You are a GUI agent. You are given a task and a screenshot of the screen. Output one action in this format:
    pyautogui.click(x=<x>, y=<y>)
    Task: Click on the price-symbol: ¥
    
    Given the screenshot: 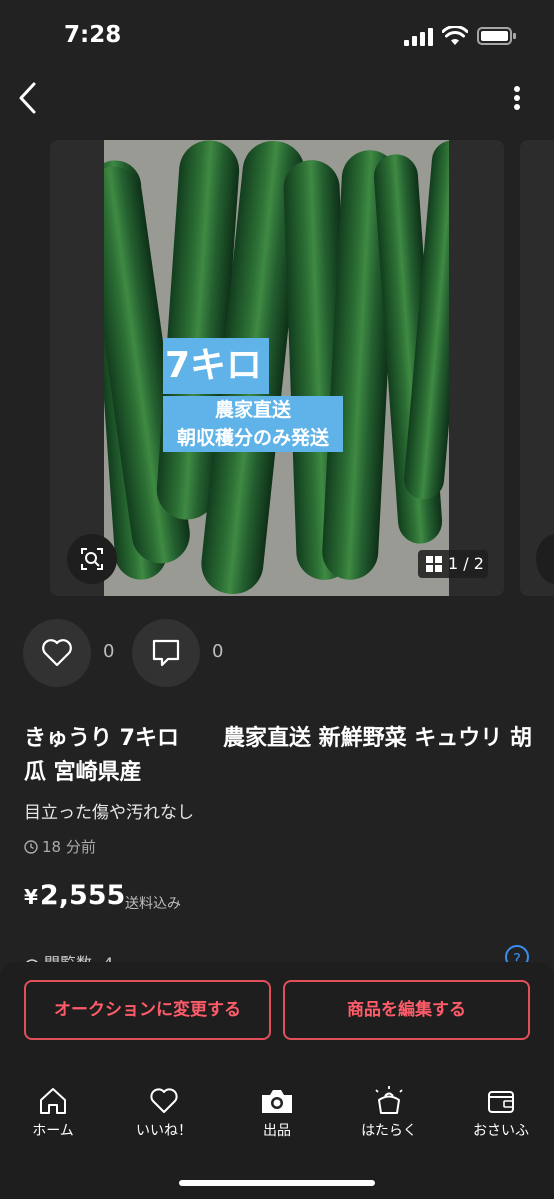 What is the action you would take?
    pyautogui.click(x=31, y=897)
    